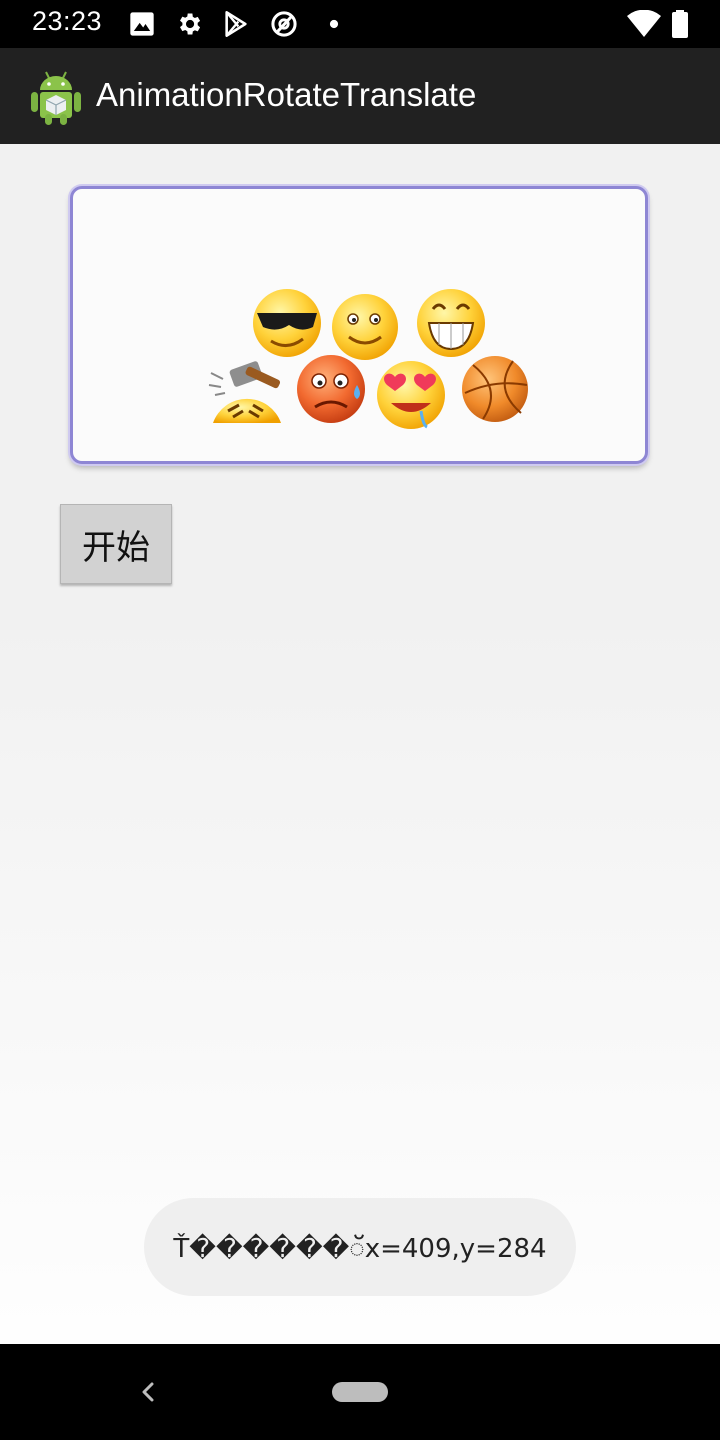 The height and width of the screenshot is (1440, 720). Describe the element at coordinates (67, 21) in the screenshot. I see `status-time: 23:23` at that location.